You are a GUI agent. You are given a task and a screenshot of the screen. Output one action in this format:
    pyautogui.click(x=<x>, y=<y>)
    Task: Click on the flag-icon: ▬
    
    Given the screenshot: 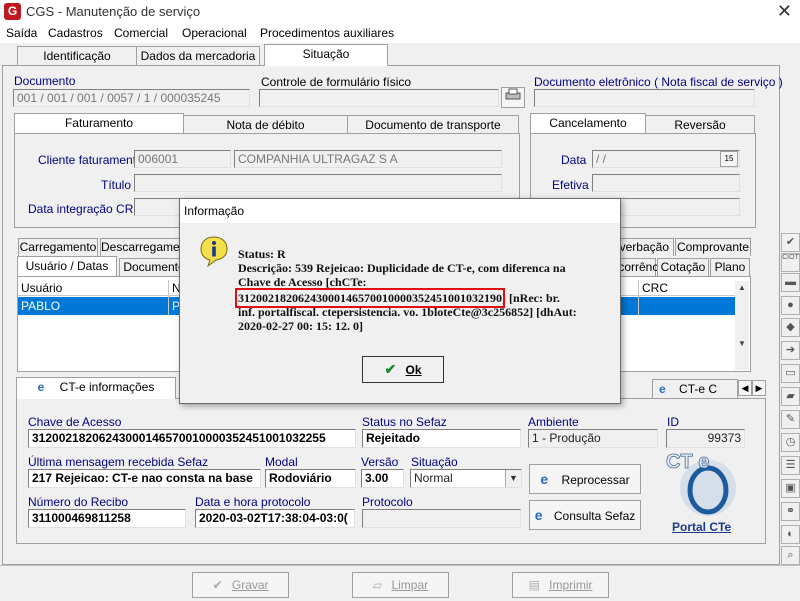 What is the action you would take?
    pyautogui.click(x=790, y=282)
    